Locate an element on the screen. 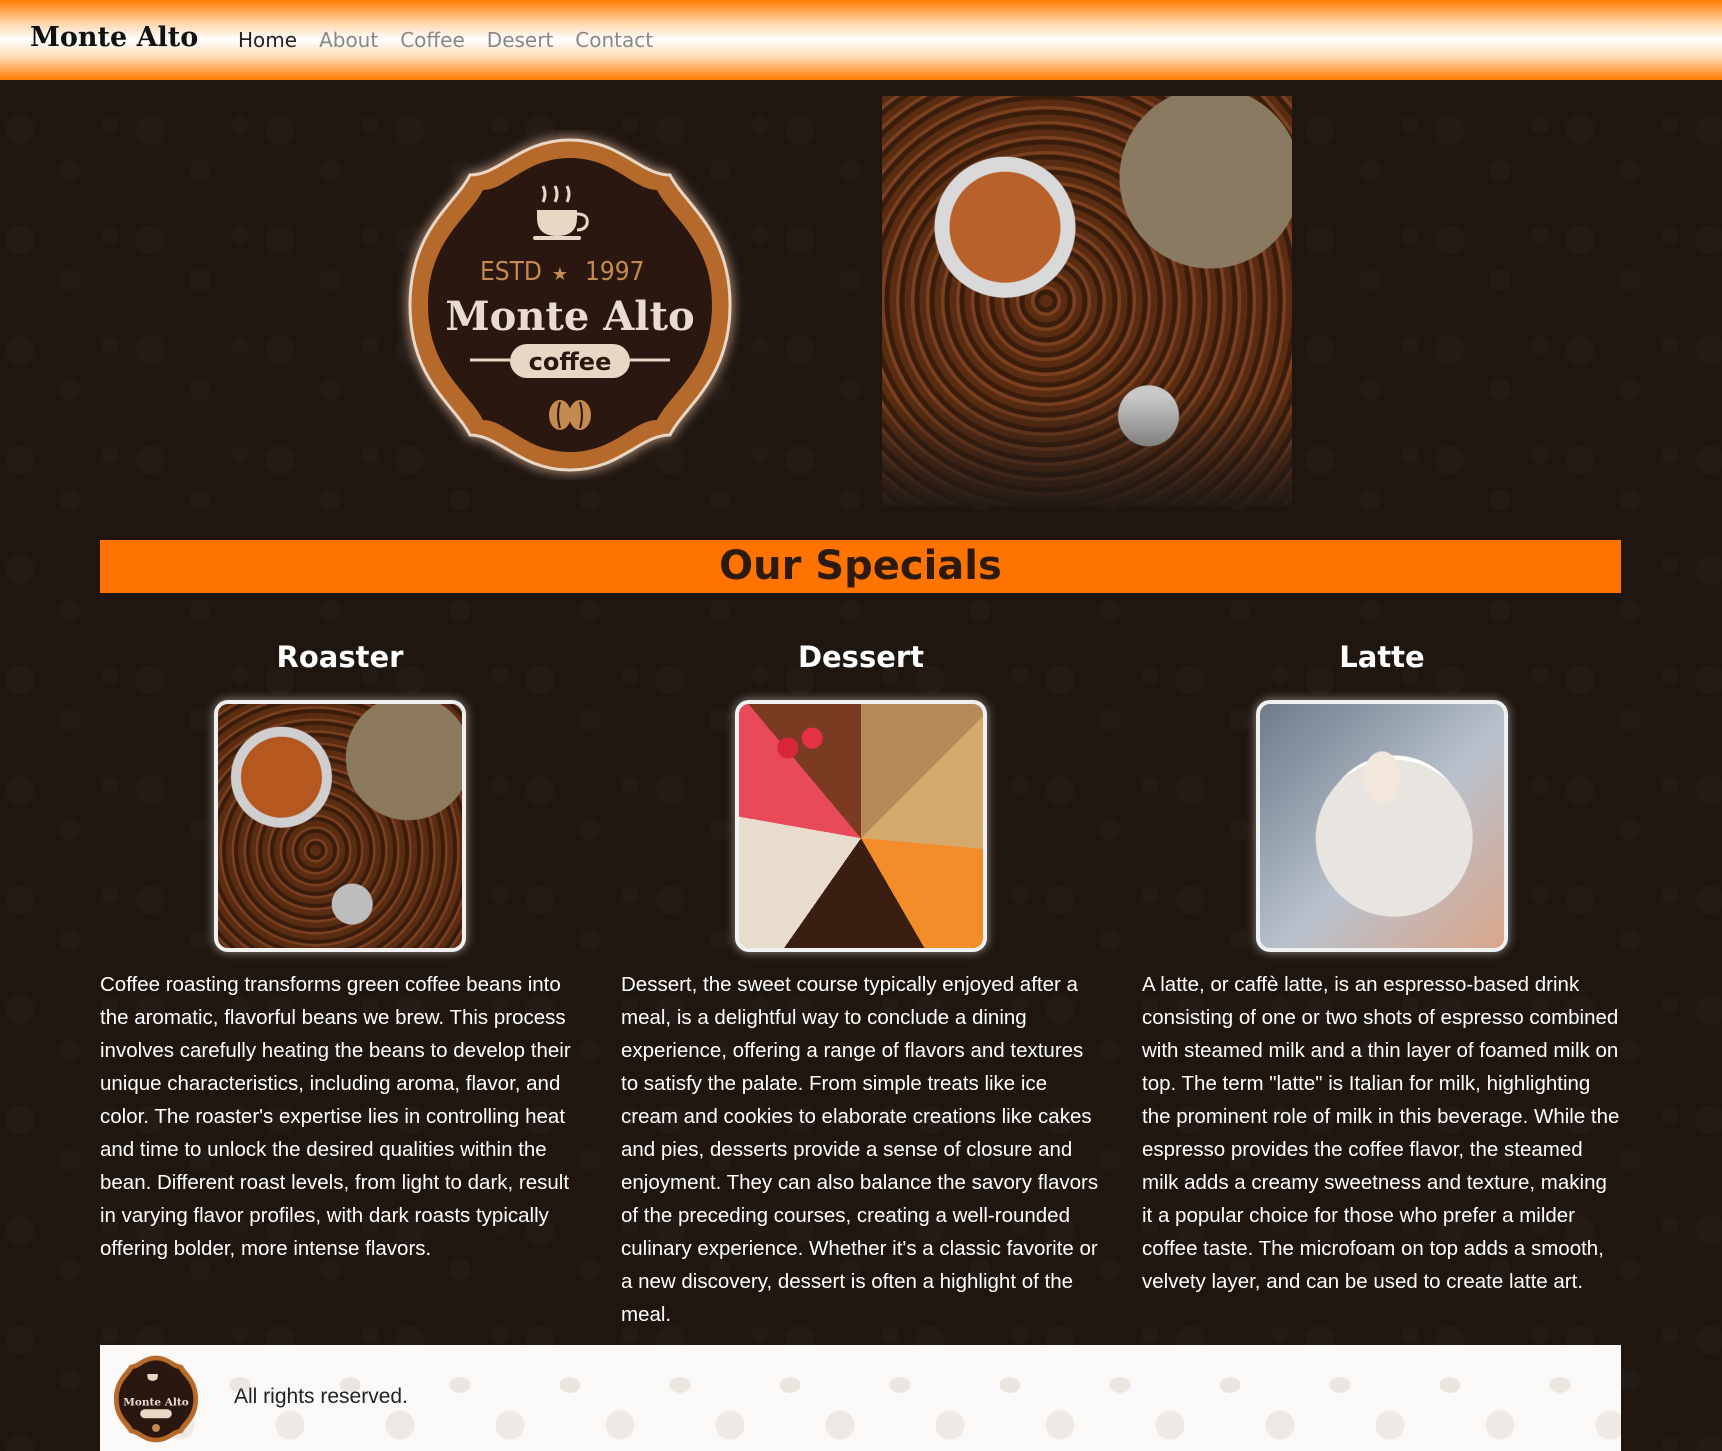  svg-text: coffee is located at coordinates (570, 362).